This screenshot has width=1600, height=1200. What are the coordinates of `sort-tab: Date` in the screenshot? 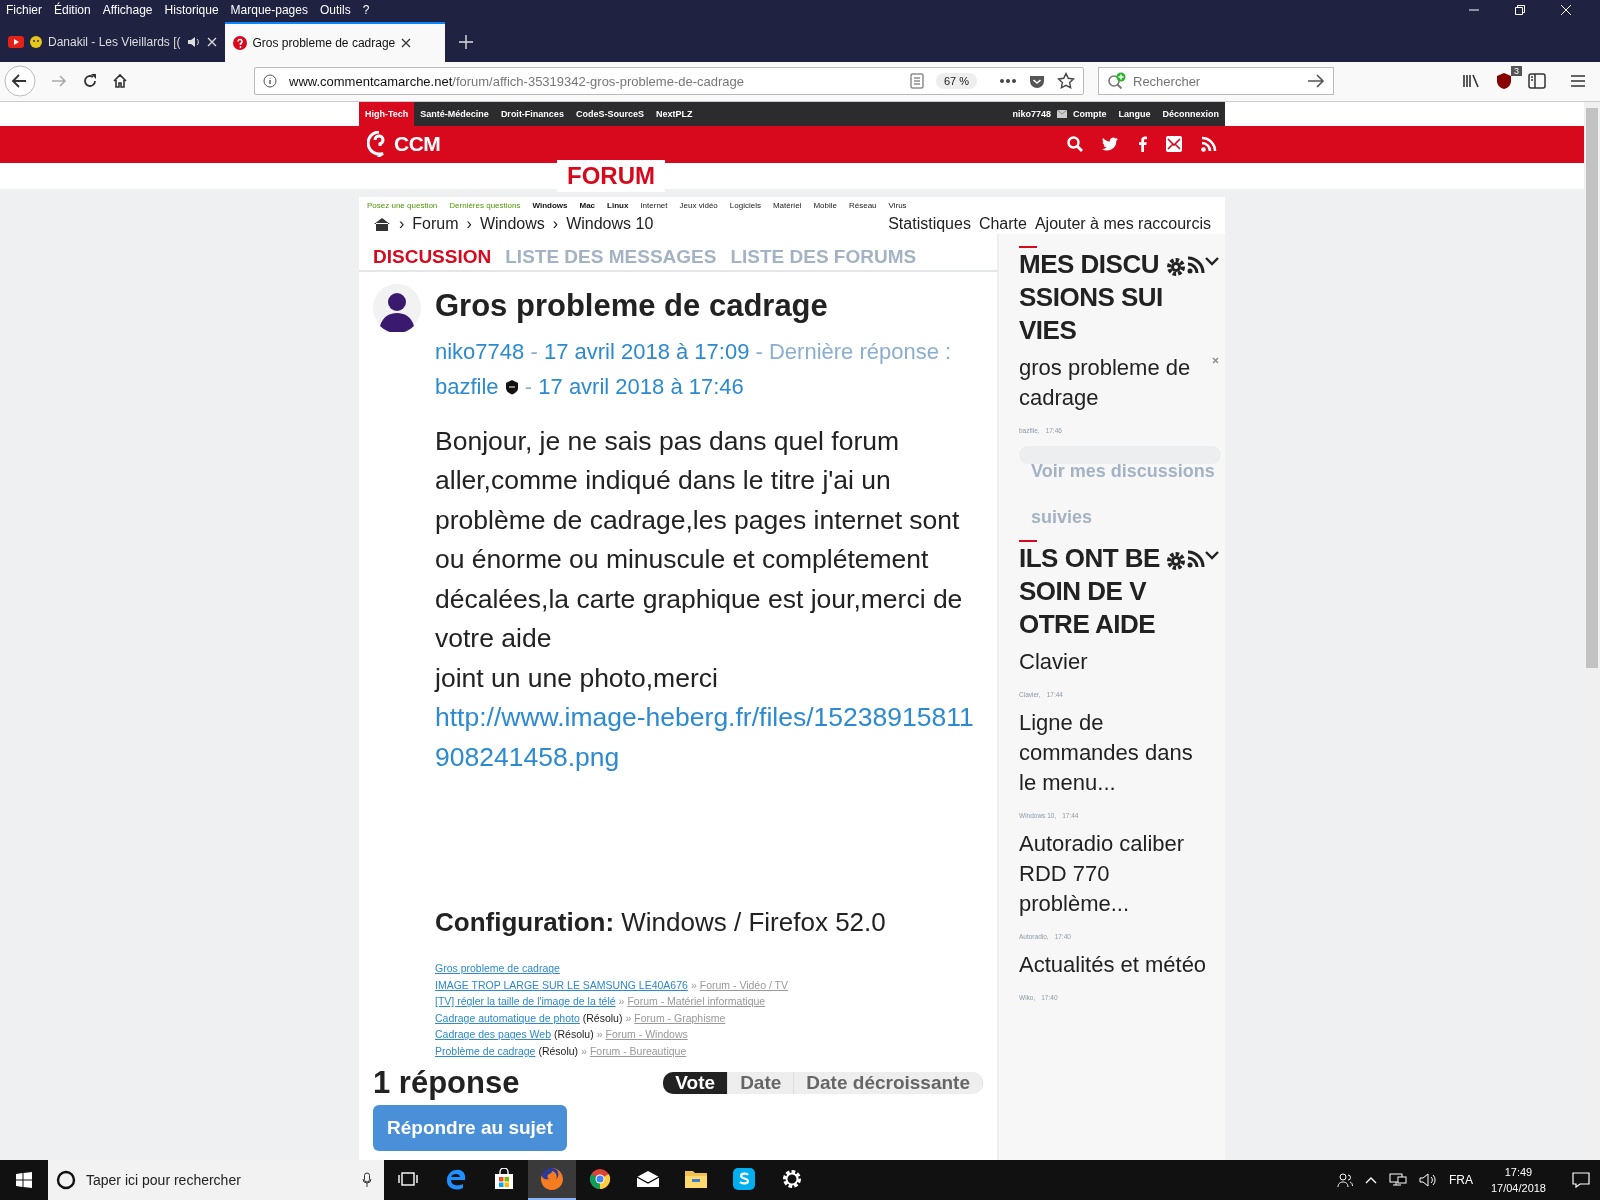 It's located at (761, 1083).